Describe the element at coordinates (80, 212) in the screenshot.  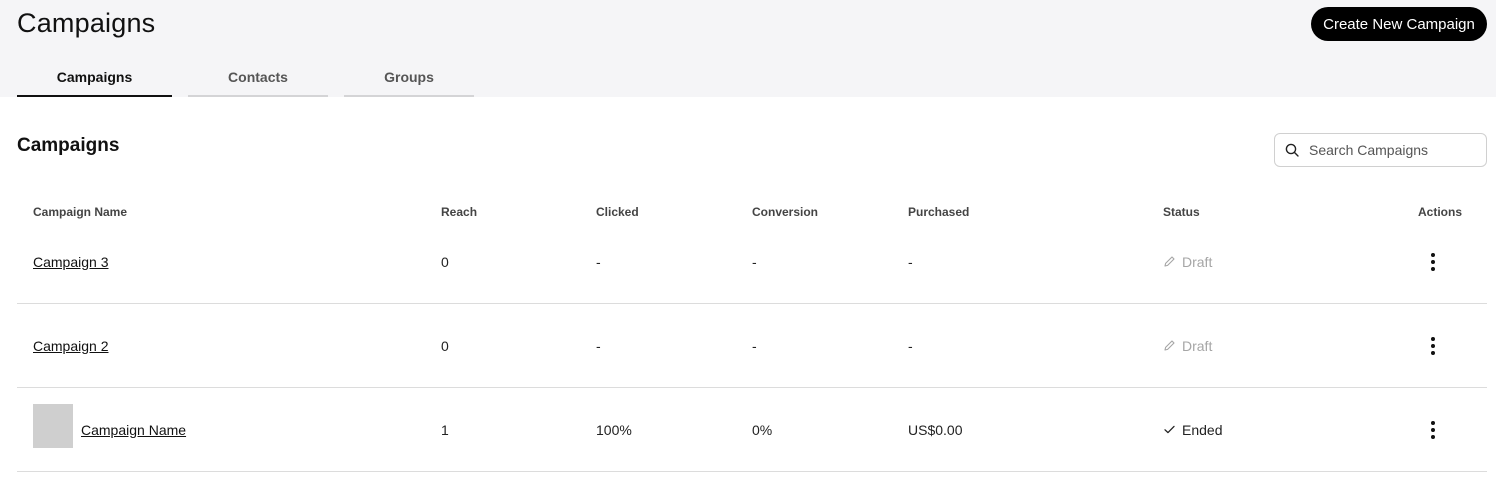
I see `column-header-campaign-name: Campaign Name` at that location.